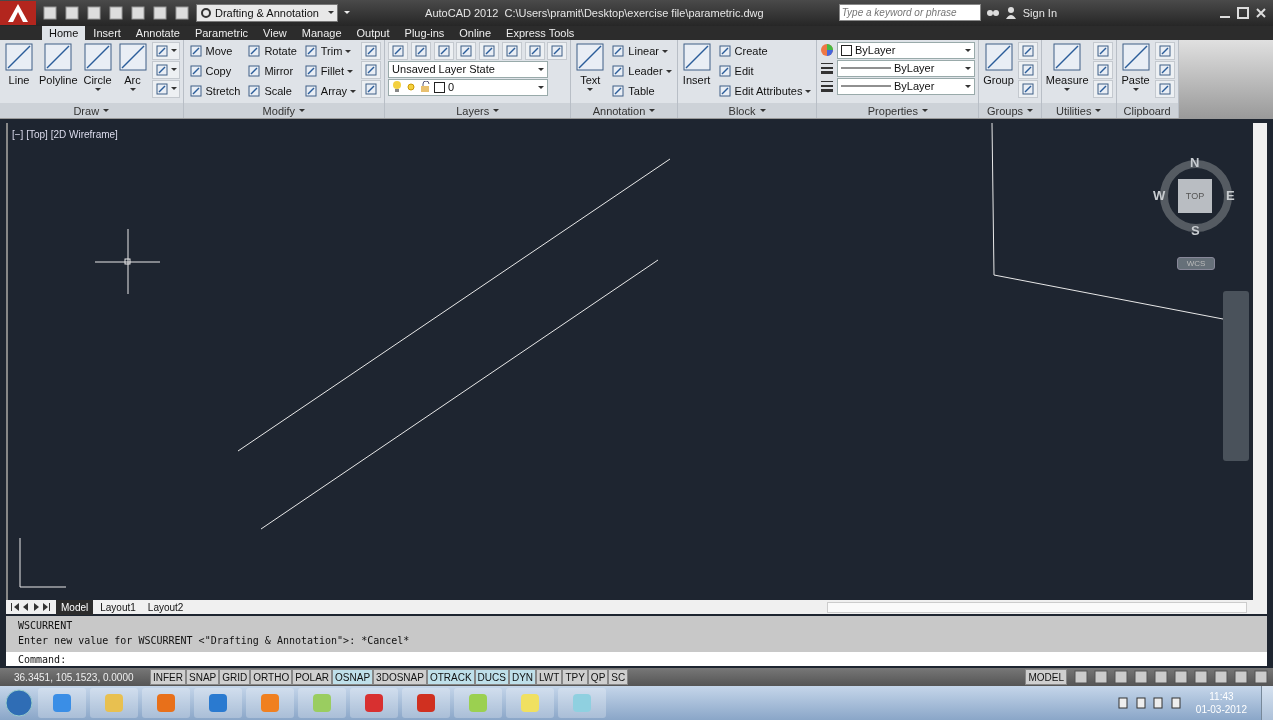 Image resolution: width=1273 pixels, height=720 pixels. What do you see at coordinates (624, 111) in the screenshot?
I see `panel-title: Annotation` at bounding box center [624, 111].